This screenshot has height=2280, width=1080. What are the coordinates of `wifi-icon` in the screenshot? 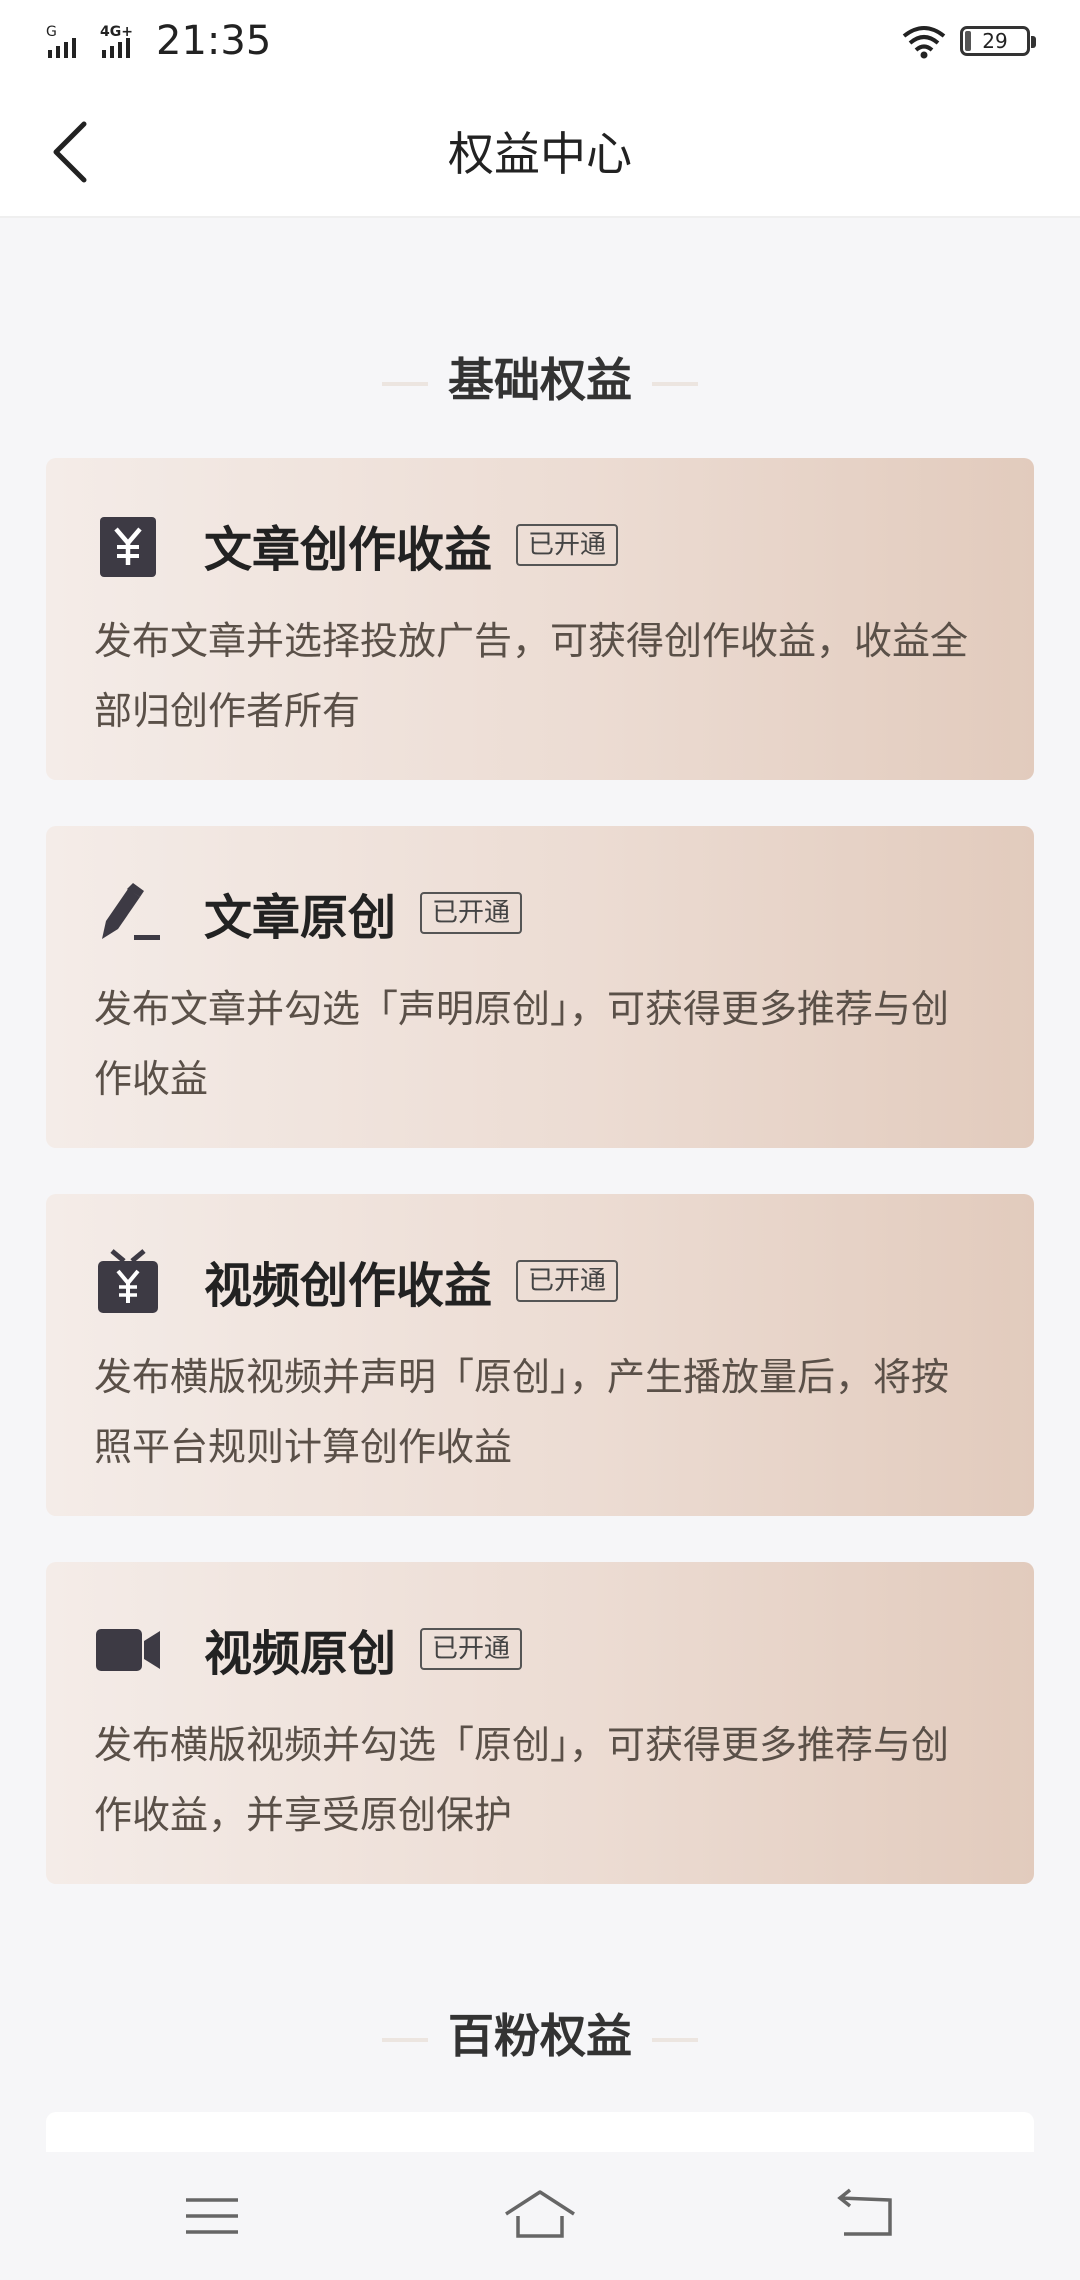 It's located at (924, 42).